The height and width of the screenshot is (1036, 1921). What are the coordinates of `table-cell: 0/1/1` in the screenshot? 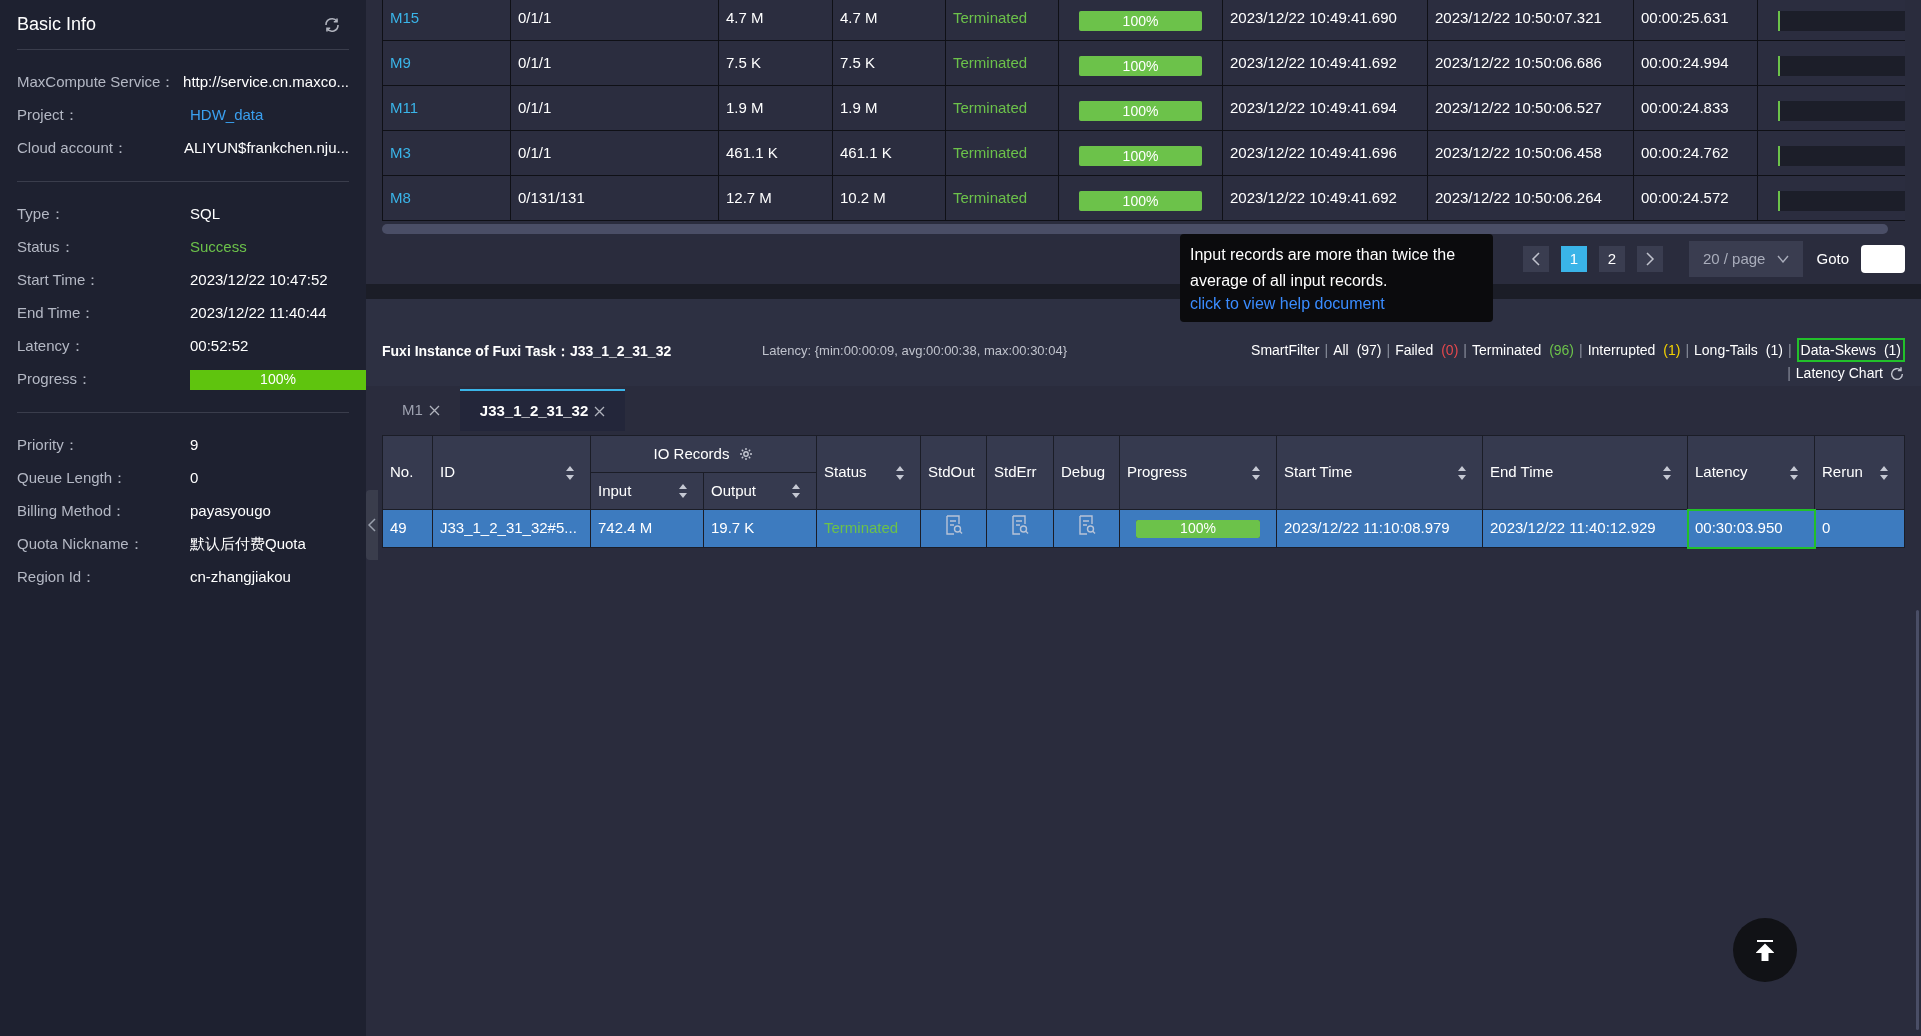 It's located at (614, 108).